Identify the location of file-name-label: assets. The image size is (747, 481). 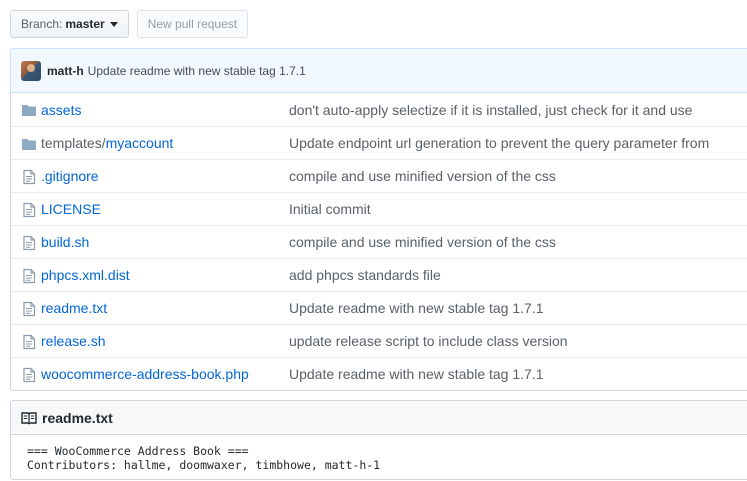
(61, 109).